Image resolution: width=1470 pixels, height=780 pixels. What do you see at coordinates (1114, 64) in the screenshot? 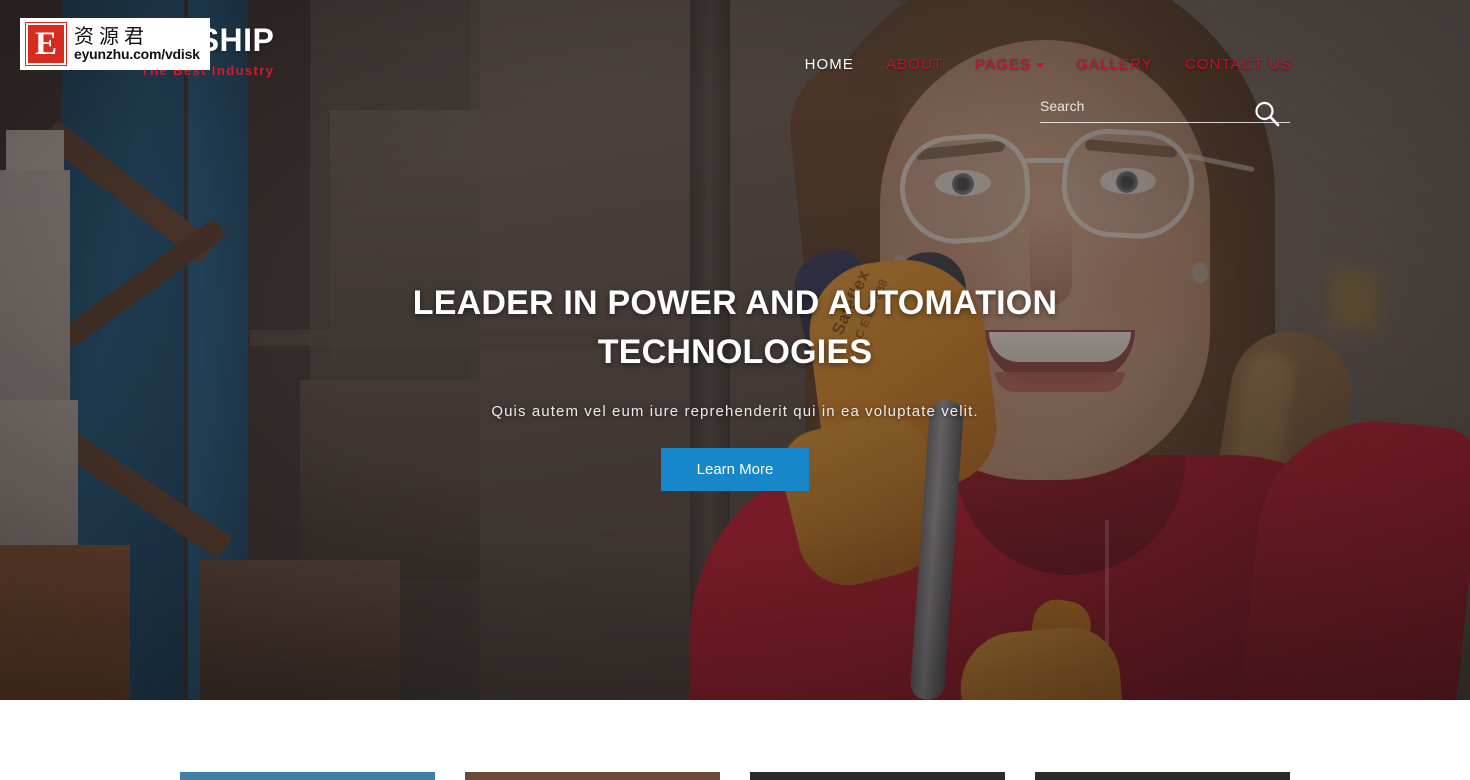
I see `nav-item-gallery: GALLERY` at bounding box center [1114, 64].